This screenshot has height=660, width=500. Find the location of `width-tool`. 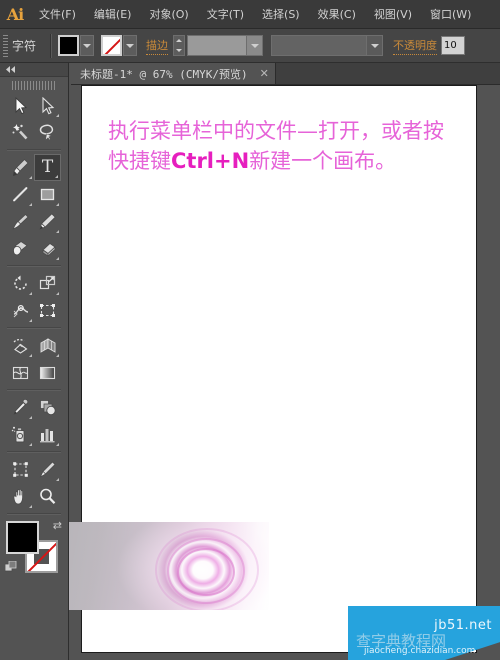

width-tool is located at coordinates (20, 310).